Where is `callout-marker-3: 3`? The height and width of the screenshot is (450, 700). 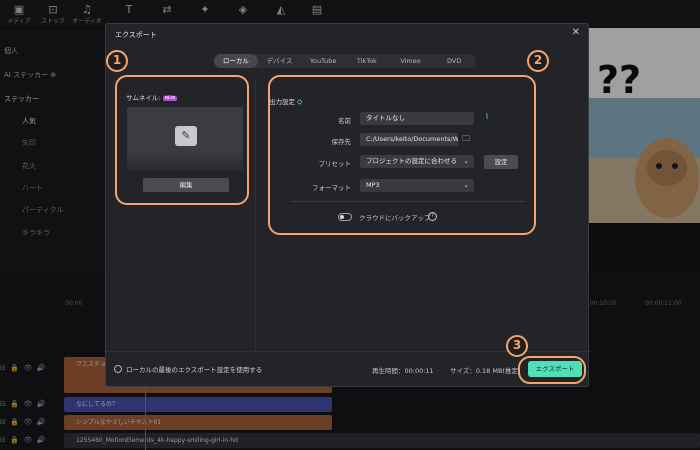
callout-marker-3: 3 is located at coordinates (517, 346).